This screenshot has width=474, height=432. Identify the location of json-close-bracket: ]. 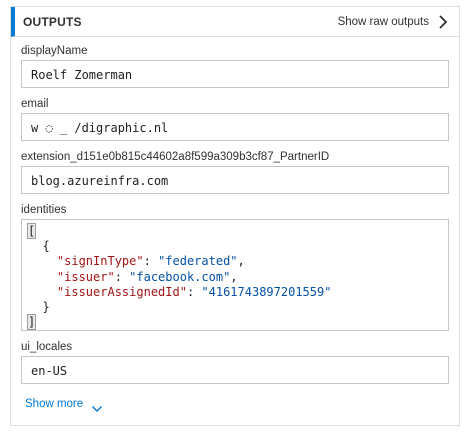
(31, 322).